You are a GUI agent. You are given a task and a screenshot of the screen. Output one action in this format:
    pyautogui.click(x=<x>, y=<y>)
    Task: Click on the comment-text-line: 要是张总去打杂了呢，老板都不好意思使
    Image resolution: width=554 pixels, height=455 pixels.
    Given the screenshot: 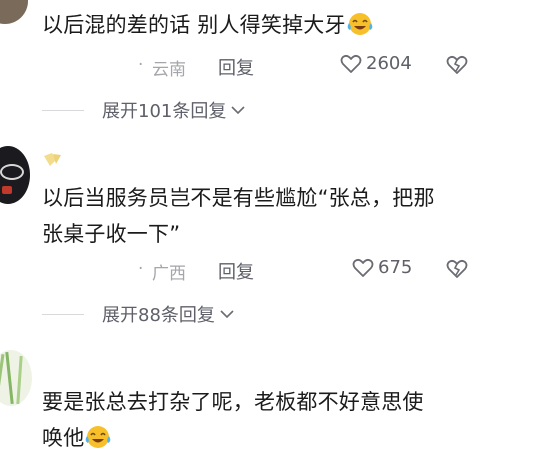 What is the action you would take?
    pyautogui.click(x=233, y=402)
    